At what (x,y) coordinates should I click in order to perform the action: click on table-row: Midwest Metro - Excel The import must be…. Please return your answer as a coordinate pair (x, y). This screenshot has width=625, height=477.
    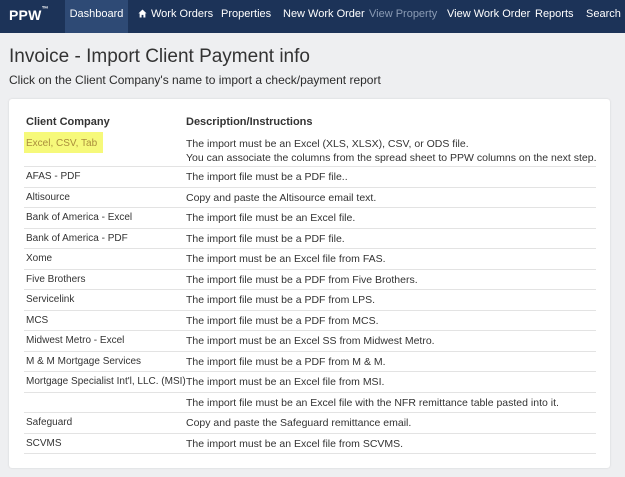
    Looking at the image, I should click on (310, 341).